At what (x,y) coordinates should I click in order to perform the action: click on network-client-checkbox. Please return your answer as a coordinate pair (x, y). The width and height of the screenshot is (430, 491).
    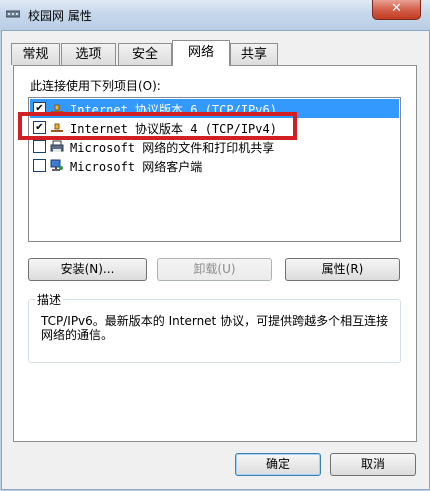
    Looking at the image, I should click on (39, 165).